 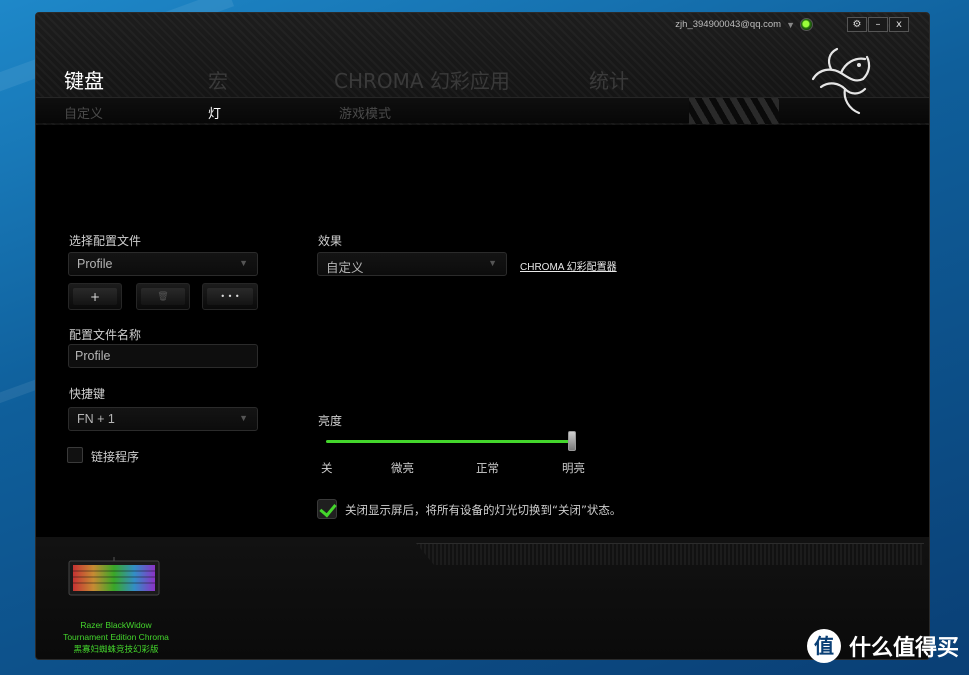 I want to click on close-button: x, so click(x=899, y=24).